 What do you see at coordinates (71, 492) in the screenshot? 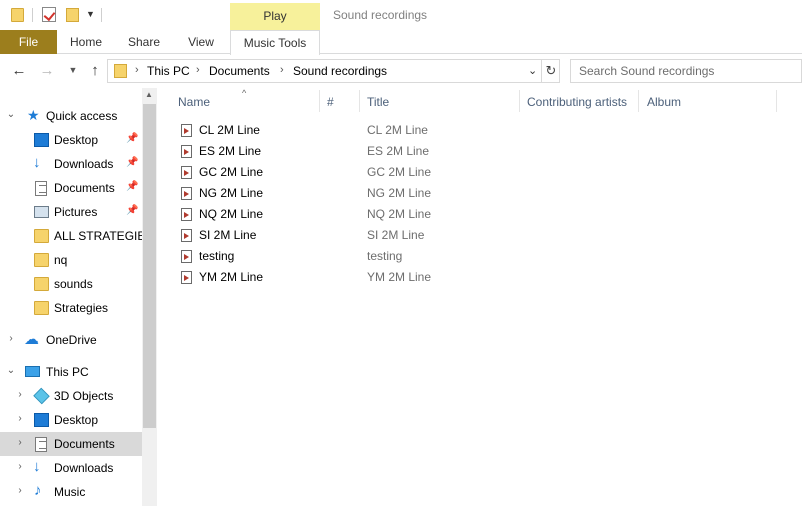
I see `sidebar-item-music: › ♪ Music` at bounding box center [71, 492].